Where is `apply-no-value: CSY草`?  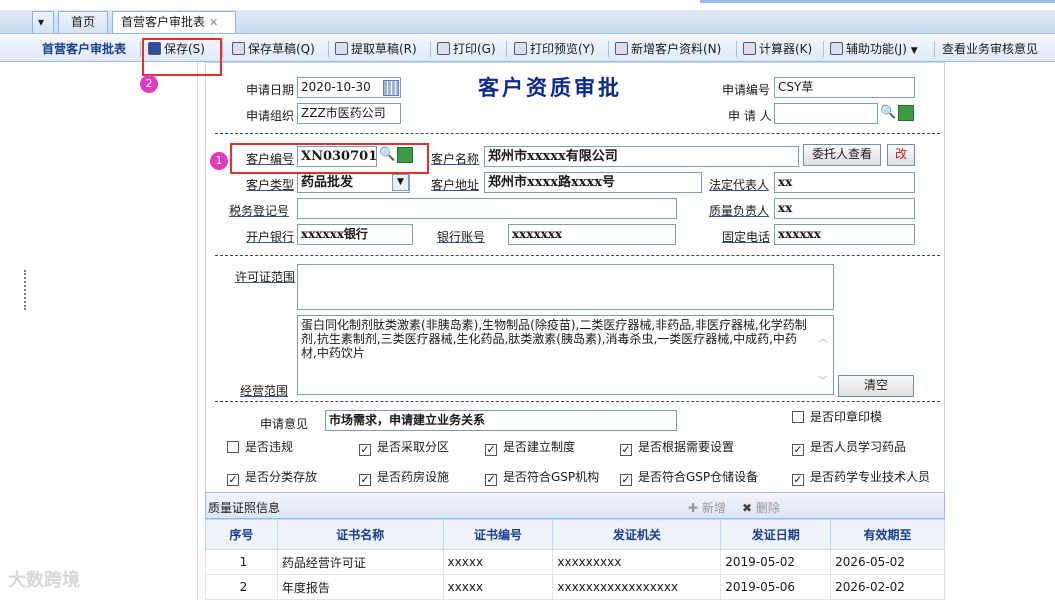
apply-no-value: CSY草 is located at coordinates (796, 87).